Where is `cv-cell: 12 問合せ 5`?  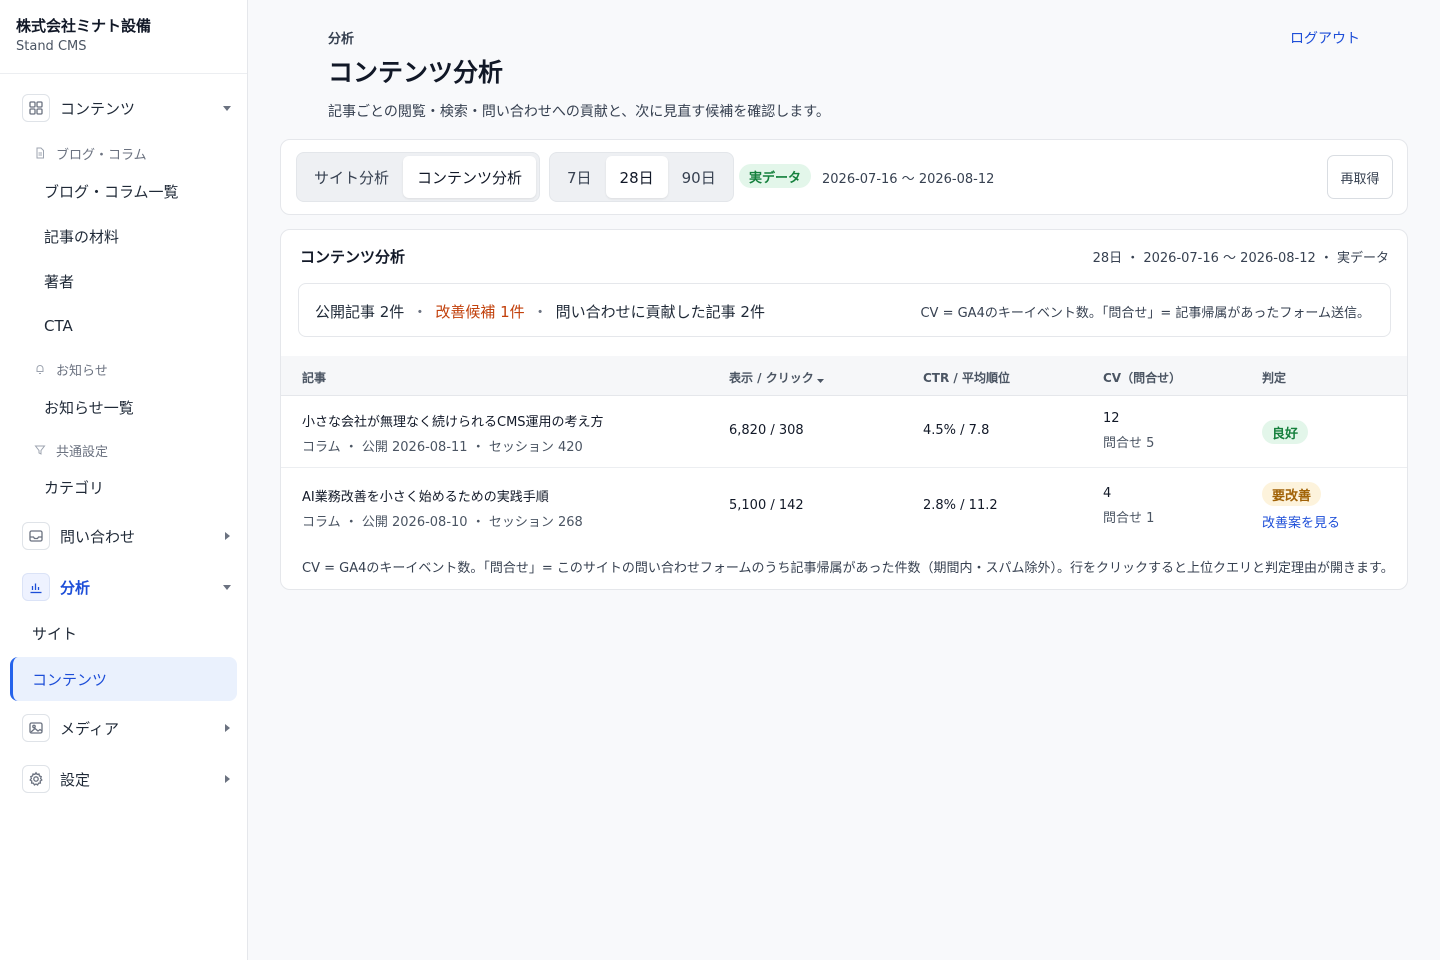 cv-cell: 12 問合せ 5 is located at coordinates (1128, 431).